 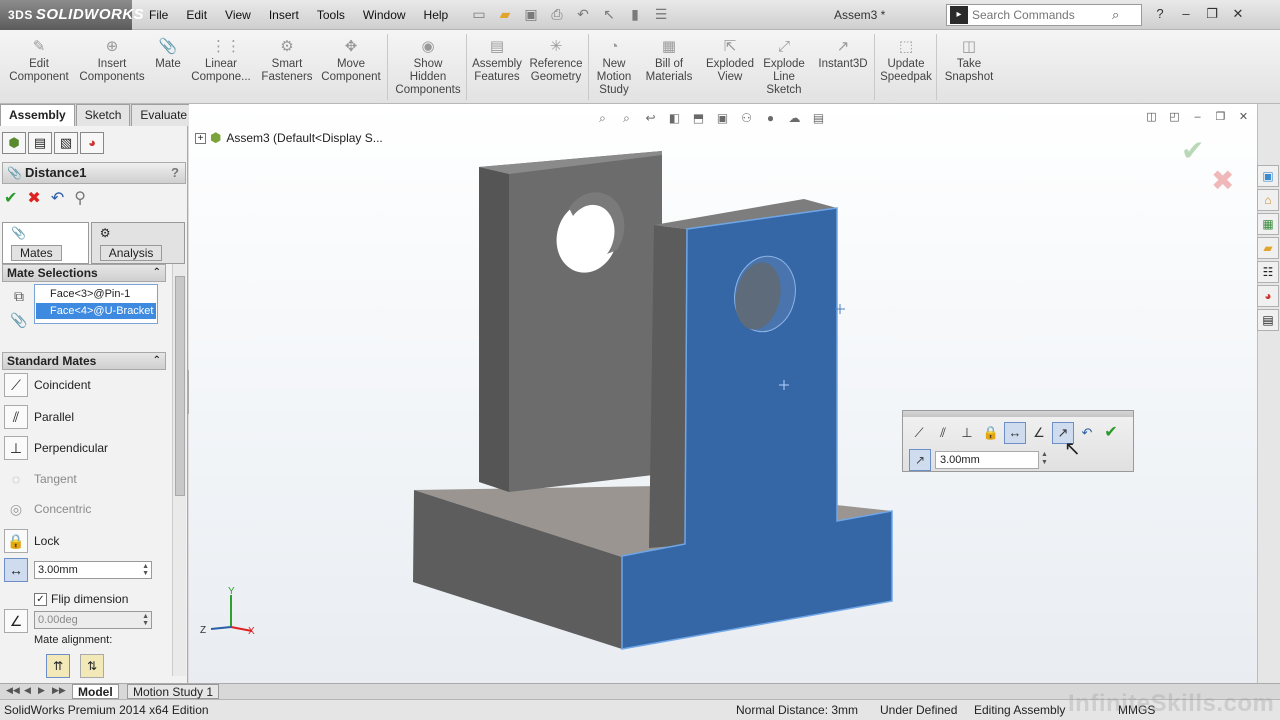 I want to click on view-palette-icon: ☷, so click(x=1268, y=272).